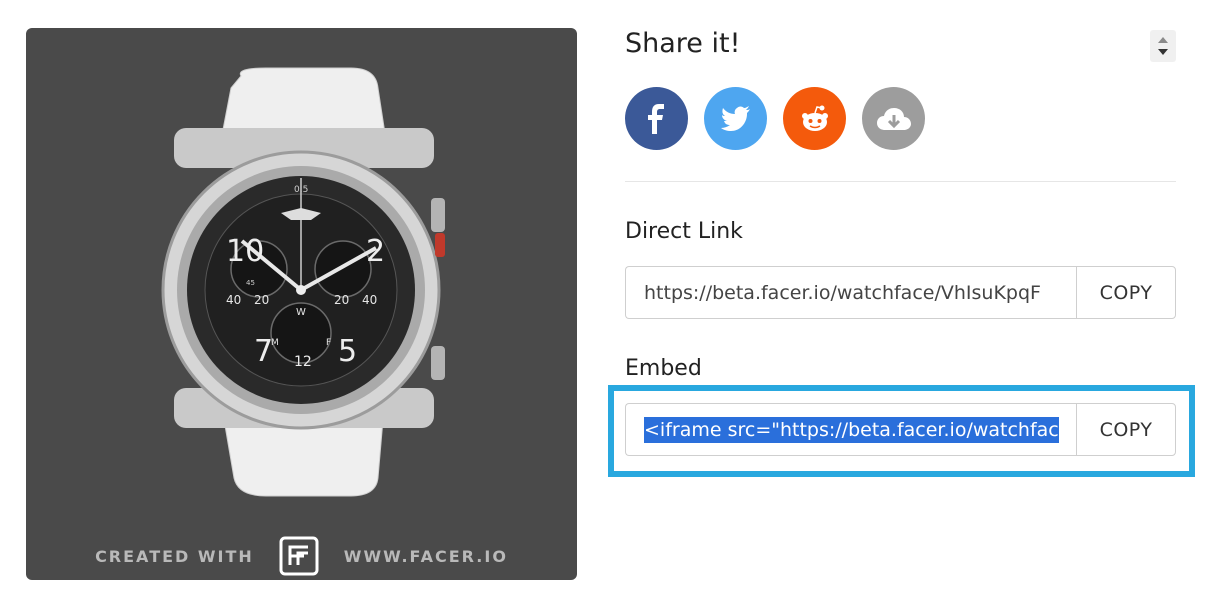 The width and height of the screenshot is (1205, 609). I want to click on cloud-download-icon, so click(893, 118).